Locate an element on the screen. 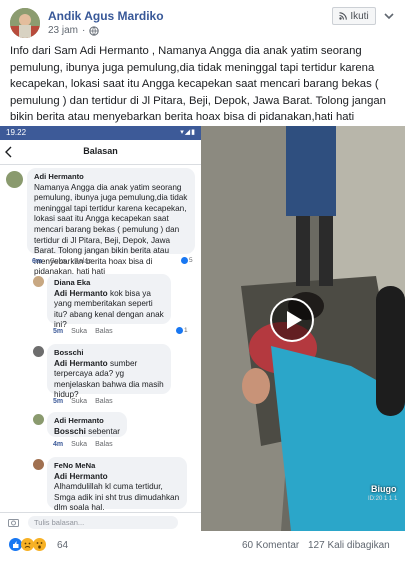  comment-actions: 6m Suka Balas is located at coordinates (62, 261).